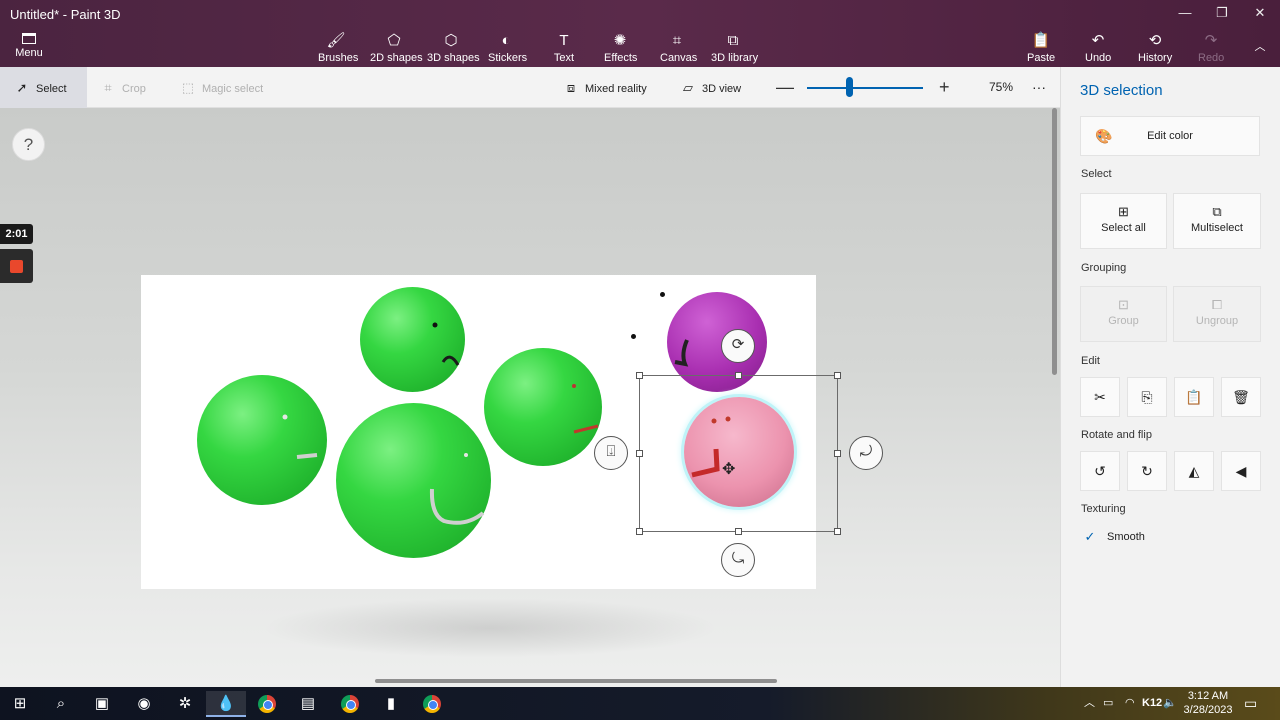 Image resolution: width=1280 pixels, height=720 pixels. Describe the element at coordinates (1100, 397) in the screenshot. I see `cut-button: ✂` at that location.